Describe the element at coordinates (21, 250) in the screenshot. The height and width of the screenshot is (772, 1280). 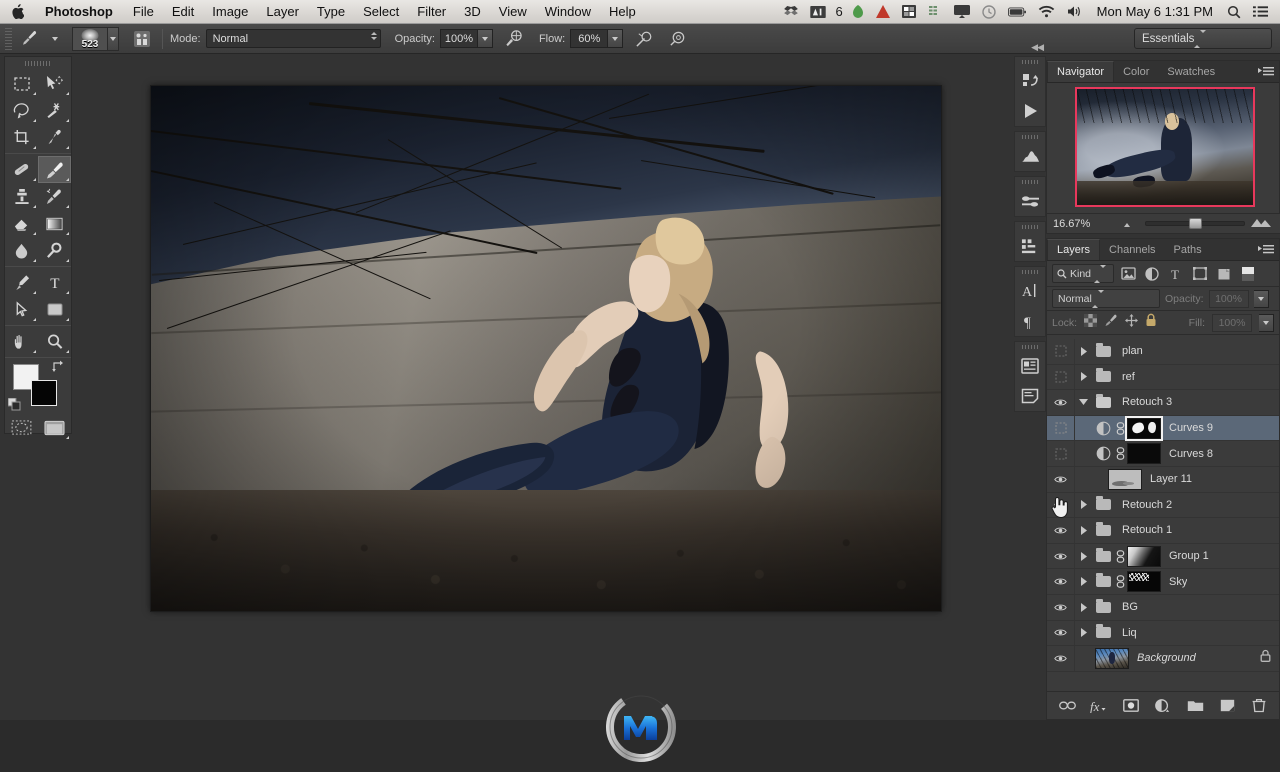
I see `blur-tool` at that location.